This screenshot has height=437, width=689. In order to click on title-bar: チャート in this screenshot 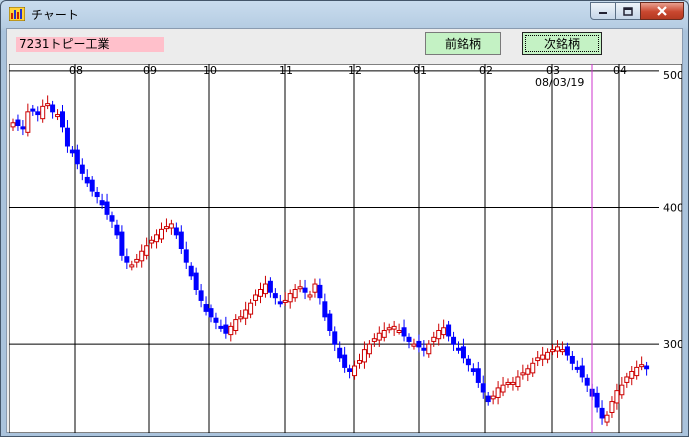, I will do `click(344, 14)`.